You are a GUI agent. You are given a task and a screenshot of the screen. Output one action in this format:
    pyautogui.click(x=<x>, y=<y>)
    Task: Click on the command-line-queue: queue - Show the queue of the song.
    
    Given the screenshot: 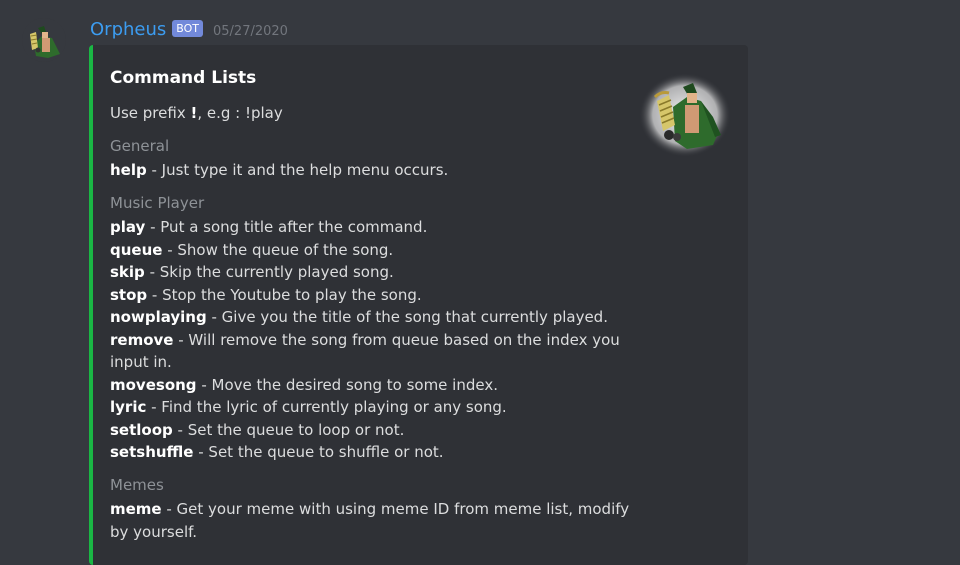 What is the action you would take?
    pyautogui.click(x=370, y=250)
    